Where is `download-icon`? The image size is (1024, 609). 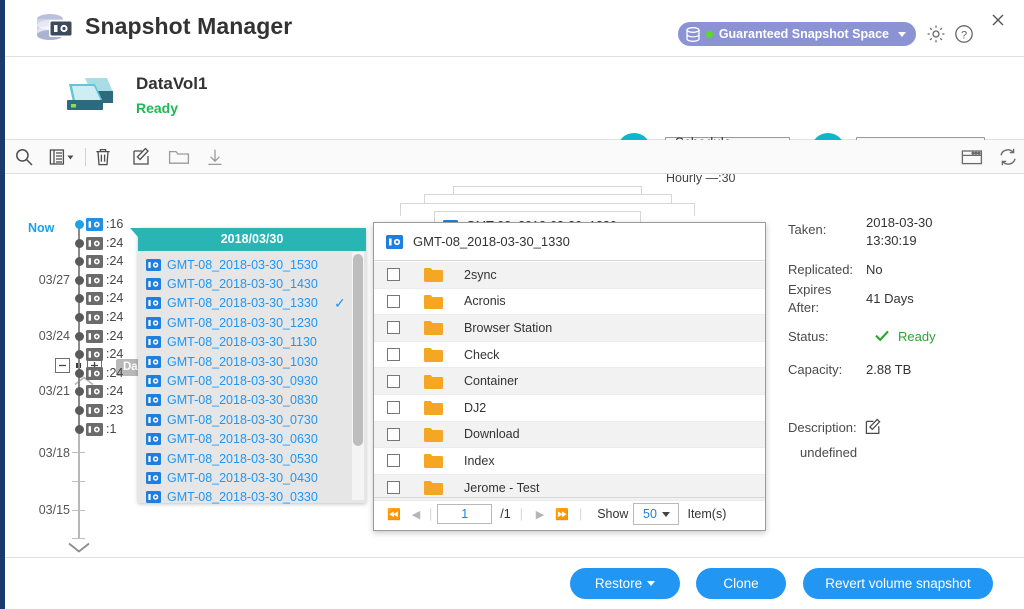
download-icon is located at coordinates (216, 157).